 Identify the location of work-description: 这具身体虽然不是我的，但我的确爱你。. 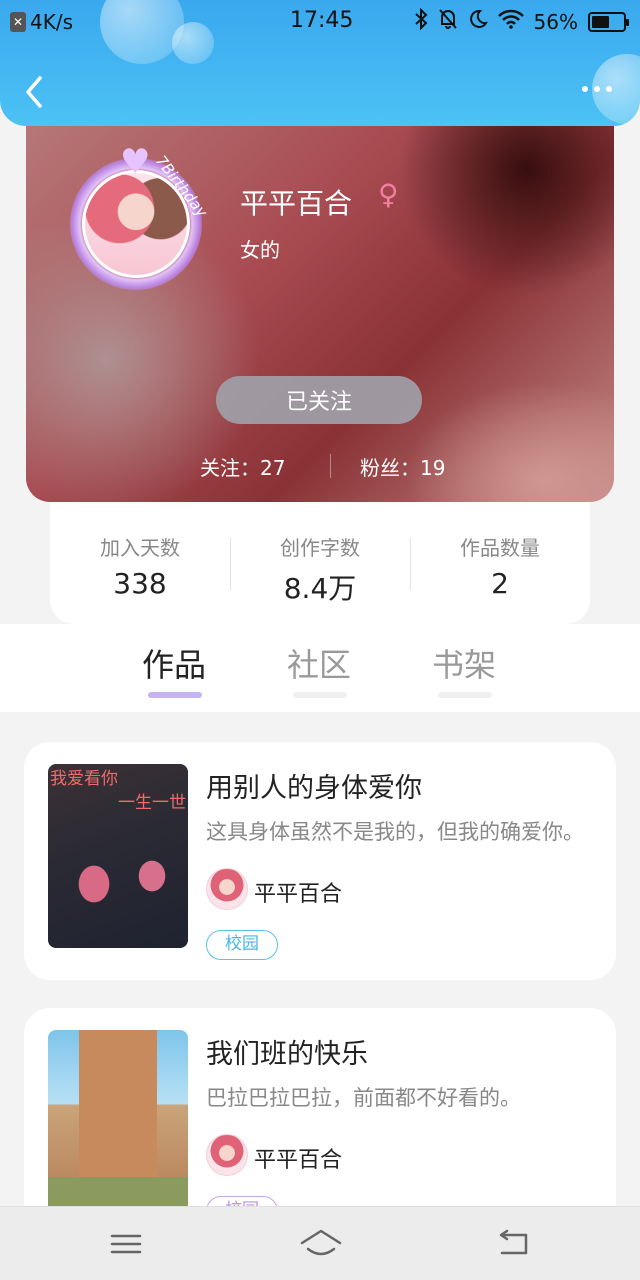
(395, 832).